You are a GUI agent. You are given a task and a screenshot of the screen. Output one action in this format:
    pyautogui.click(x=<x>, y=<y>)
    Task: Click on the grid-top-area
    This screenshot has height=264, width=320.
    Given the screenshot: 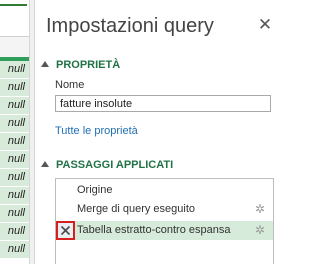 What is the action you would take?
    pyautogui.click(x=14, y=18)
    